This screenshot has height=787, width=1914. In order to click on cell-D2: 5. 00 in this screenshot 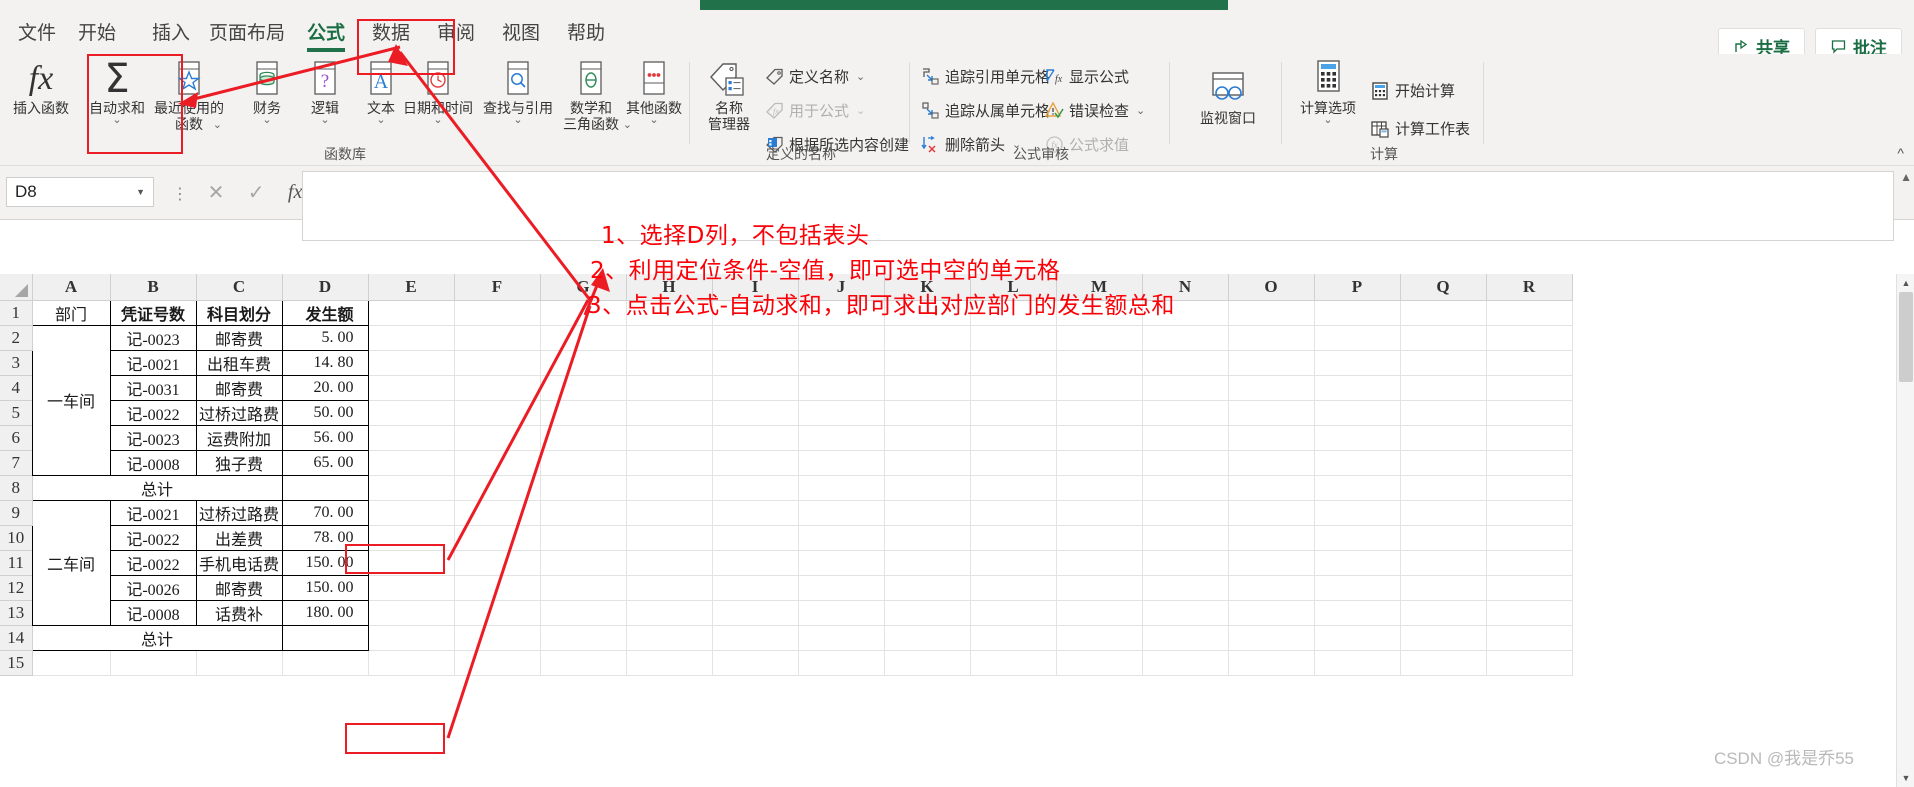, I will do `click(325, 337)`.